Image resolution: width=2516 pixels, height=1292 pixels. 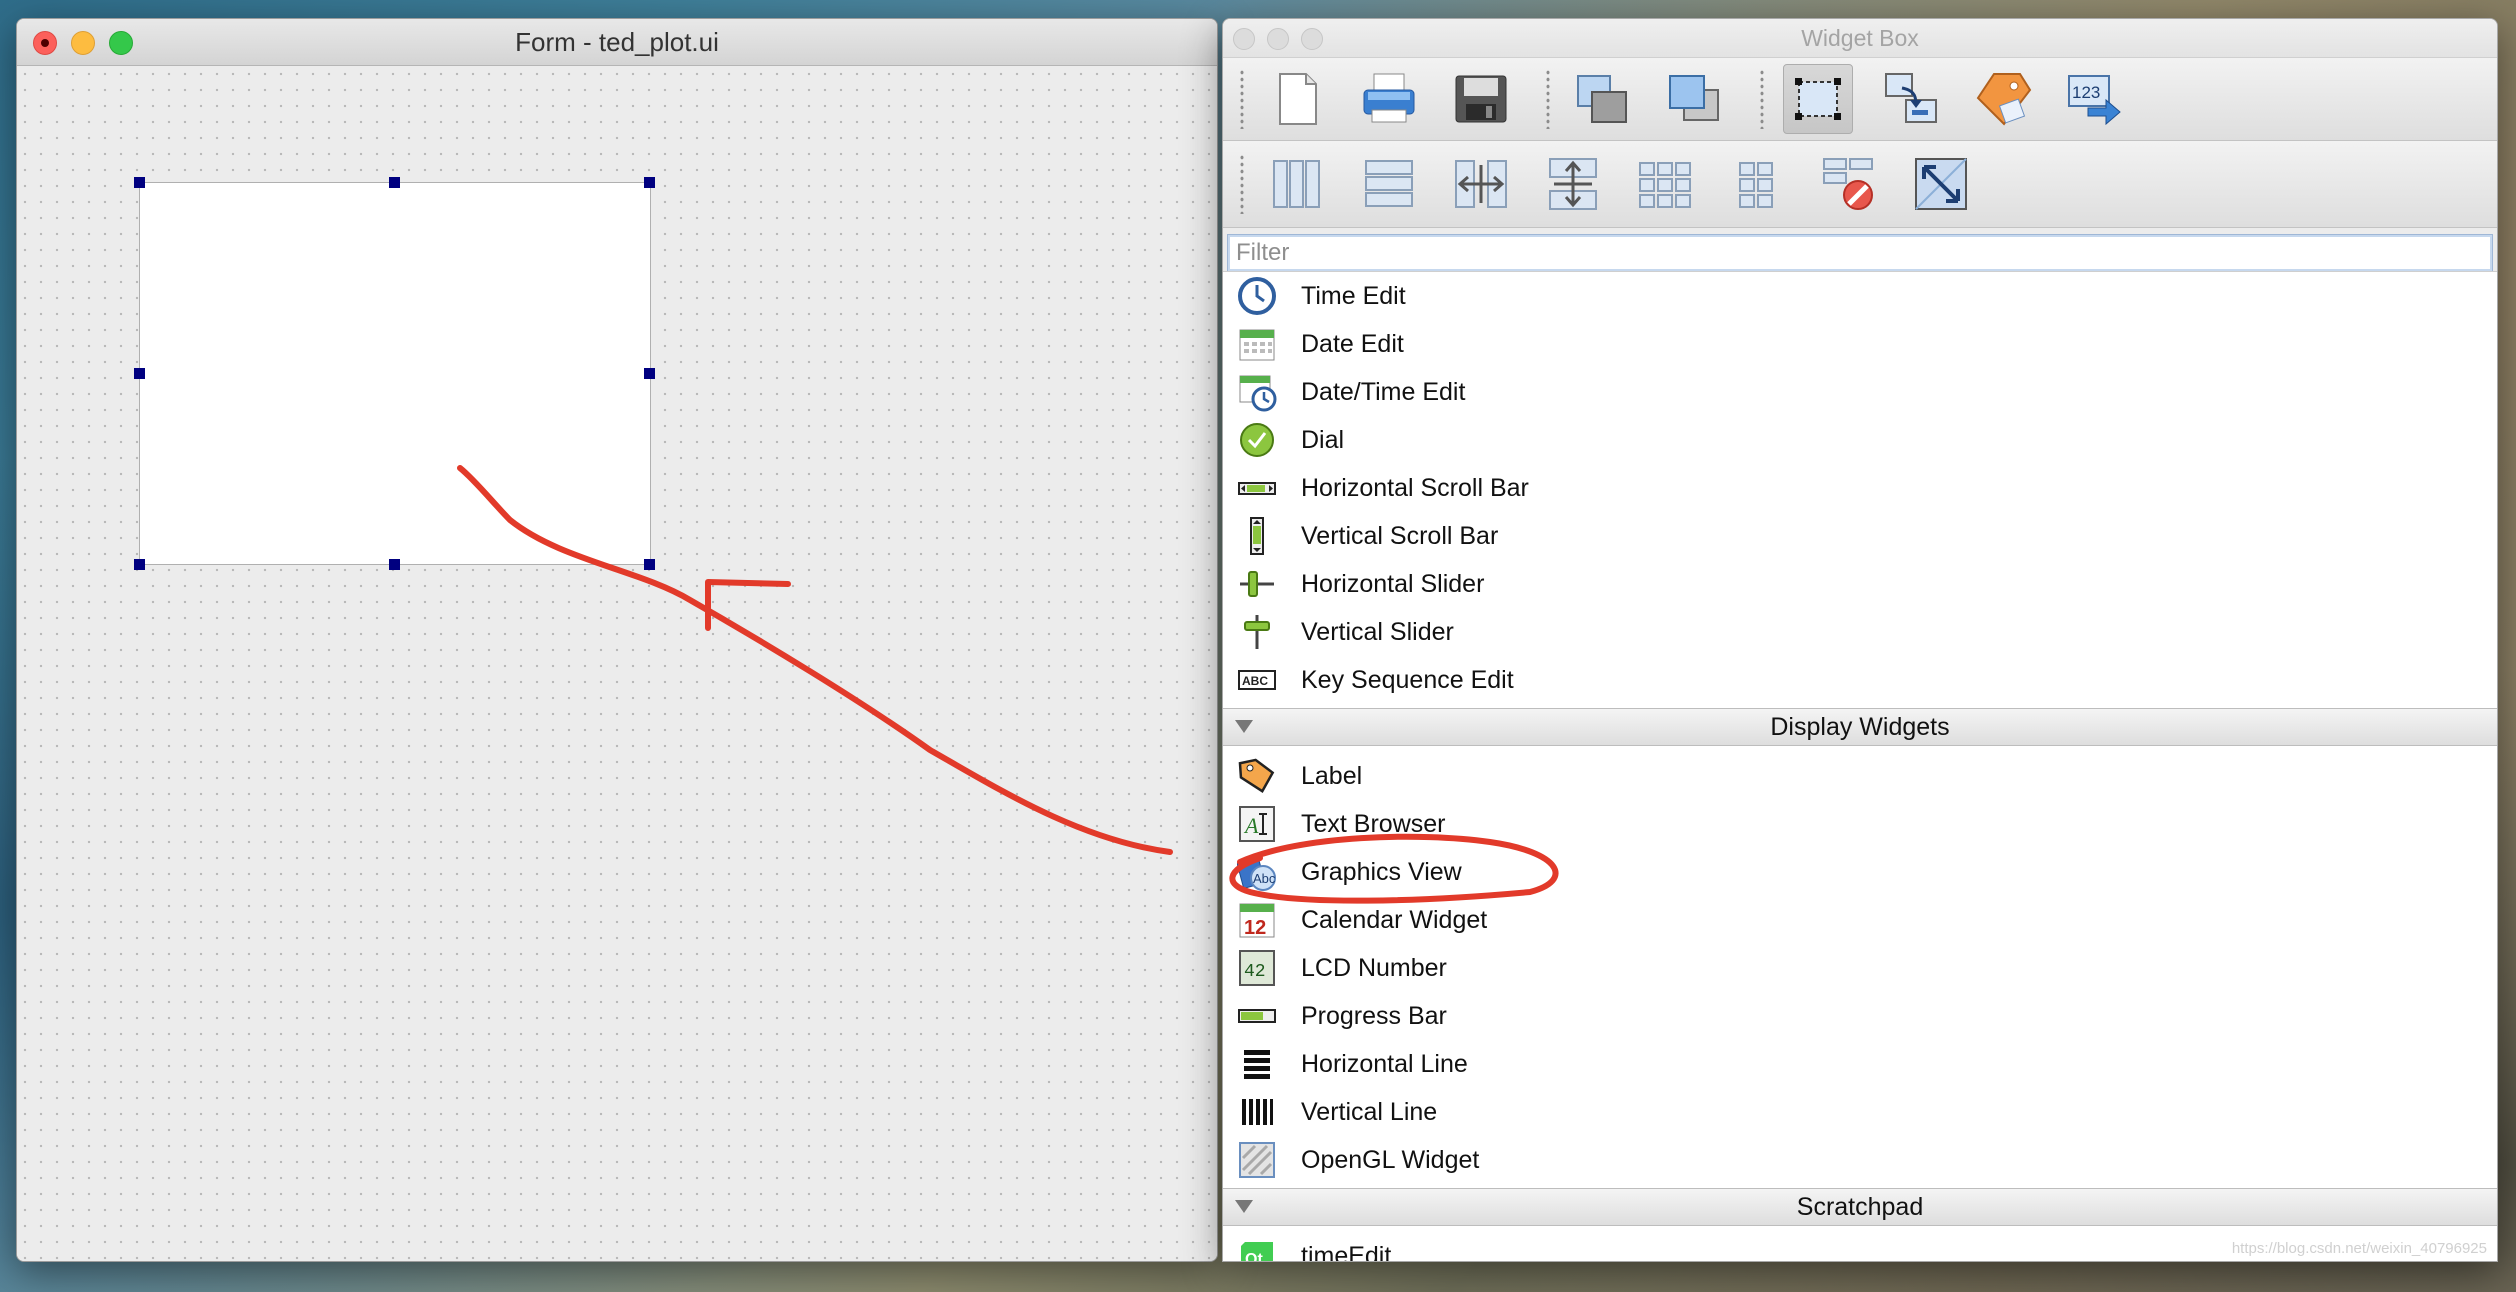 I want to click on splitter-horizontal-button, so click(x=1481, y=184).